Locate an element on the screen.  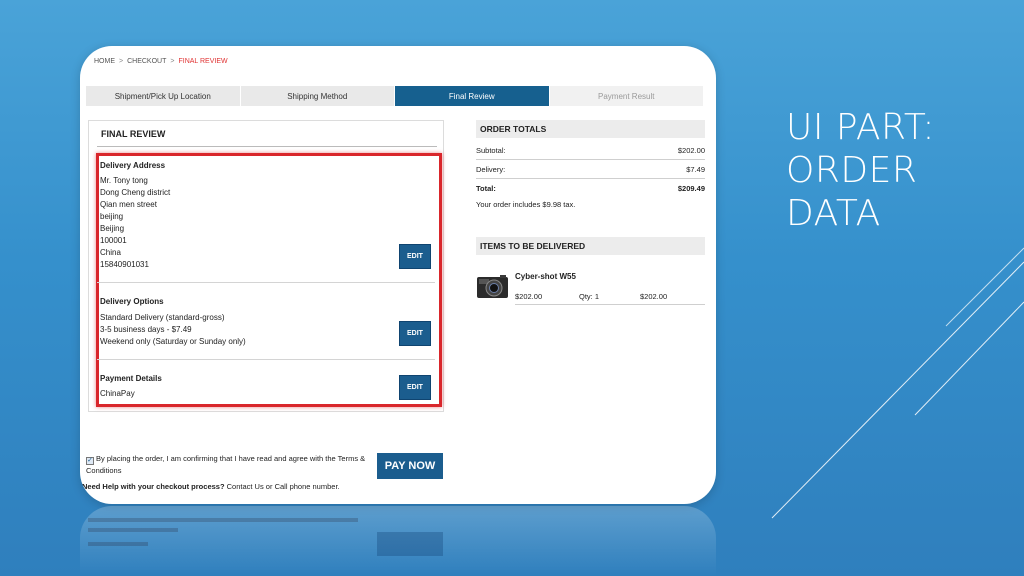
step-shipment-location: Shipment/Pick Up Location is located at coordinates (163, 96).